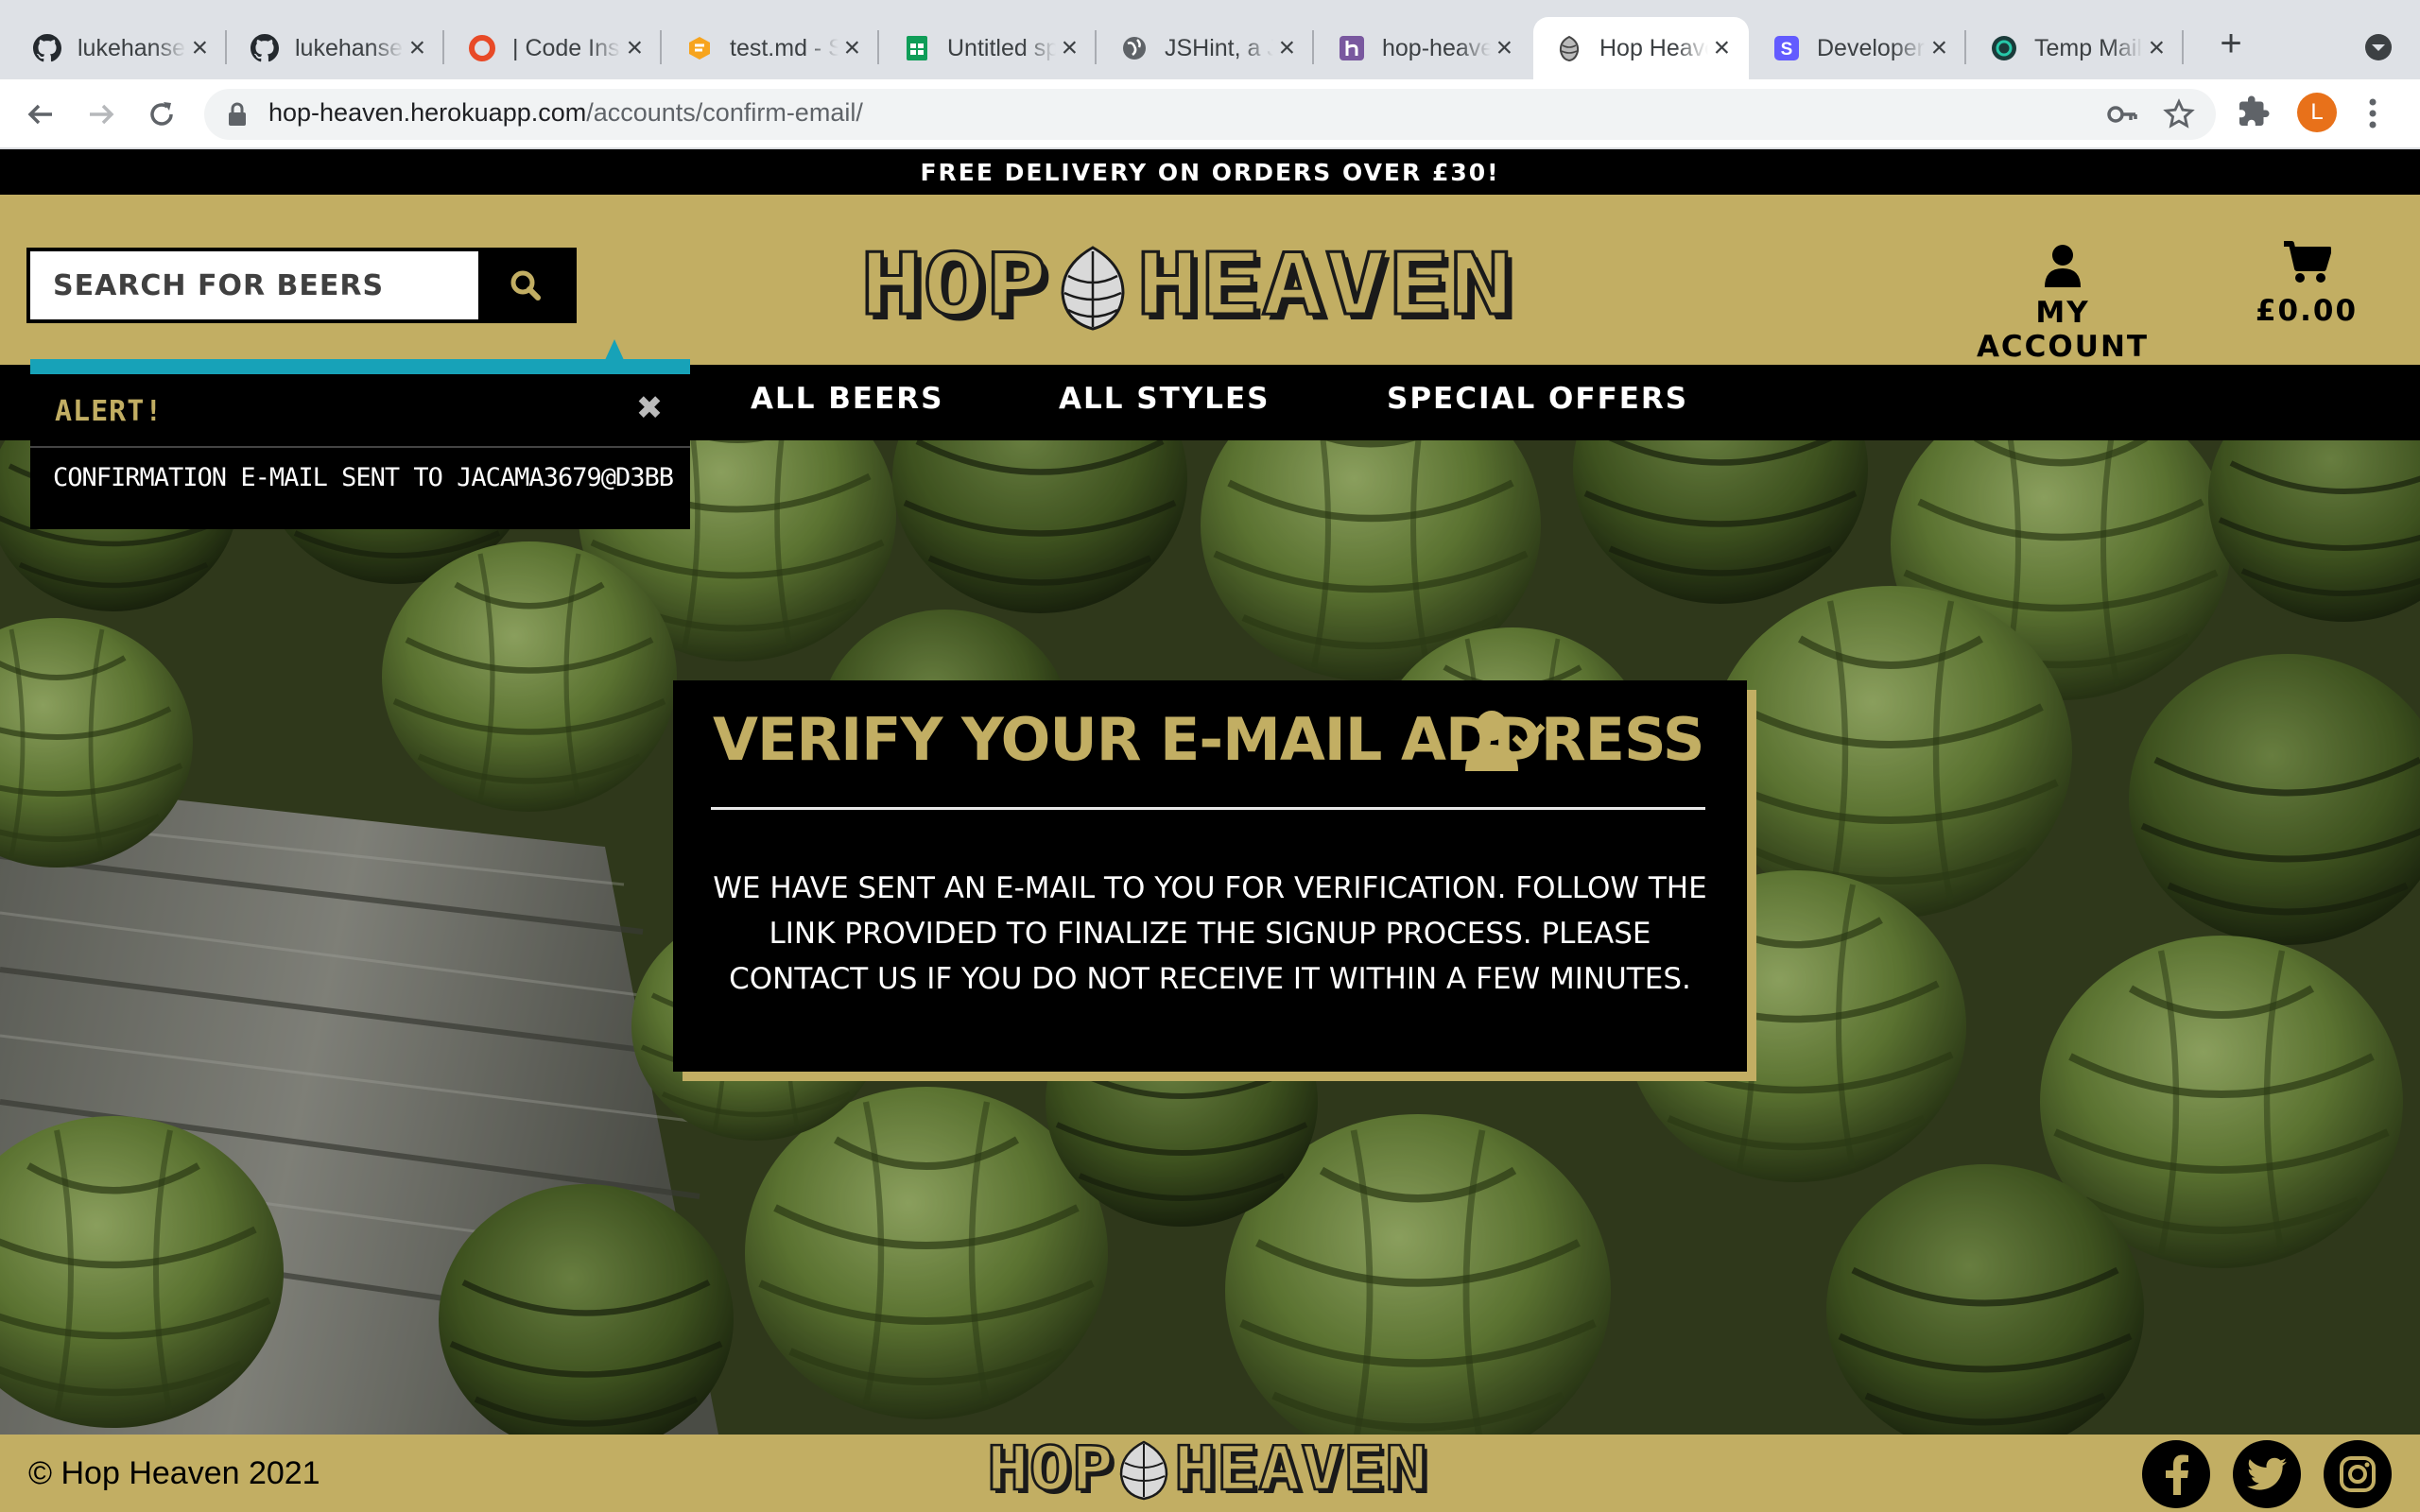 The image size is (2420, 1512). Describe the element at coordinates (847, 399) in the screenshot. I see `nav-all-beers: ALL BEERS` at that location.